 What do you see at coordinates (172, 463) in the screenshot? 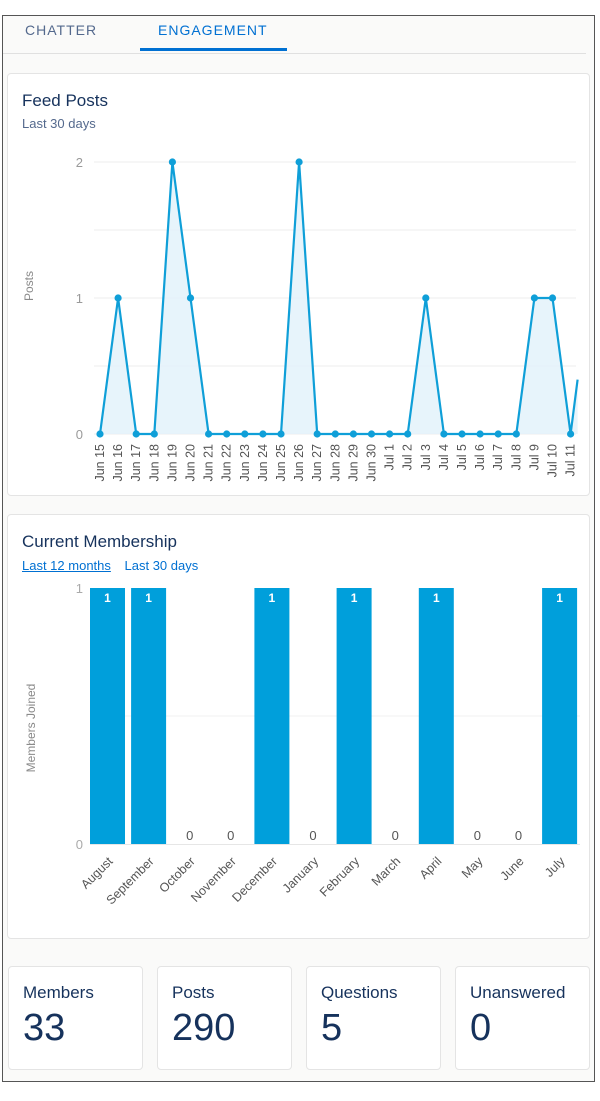
I see `x-tick-label: Jun 19` at bounding box center [172, 463].